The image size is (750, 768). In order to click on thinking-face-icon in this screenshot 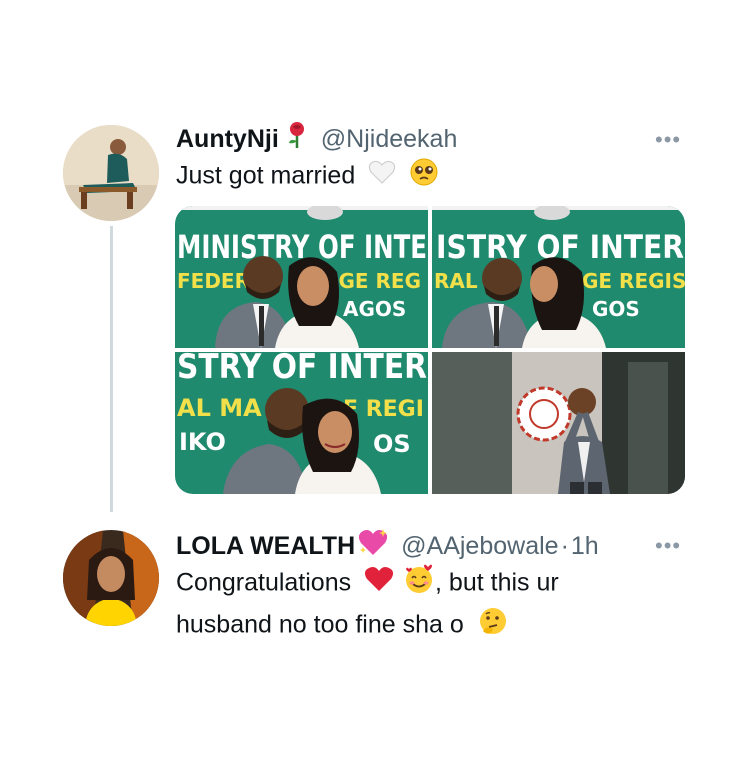, I will do `click(493, 626)`.